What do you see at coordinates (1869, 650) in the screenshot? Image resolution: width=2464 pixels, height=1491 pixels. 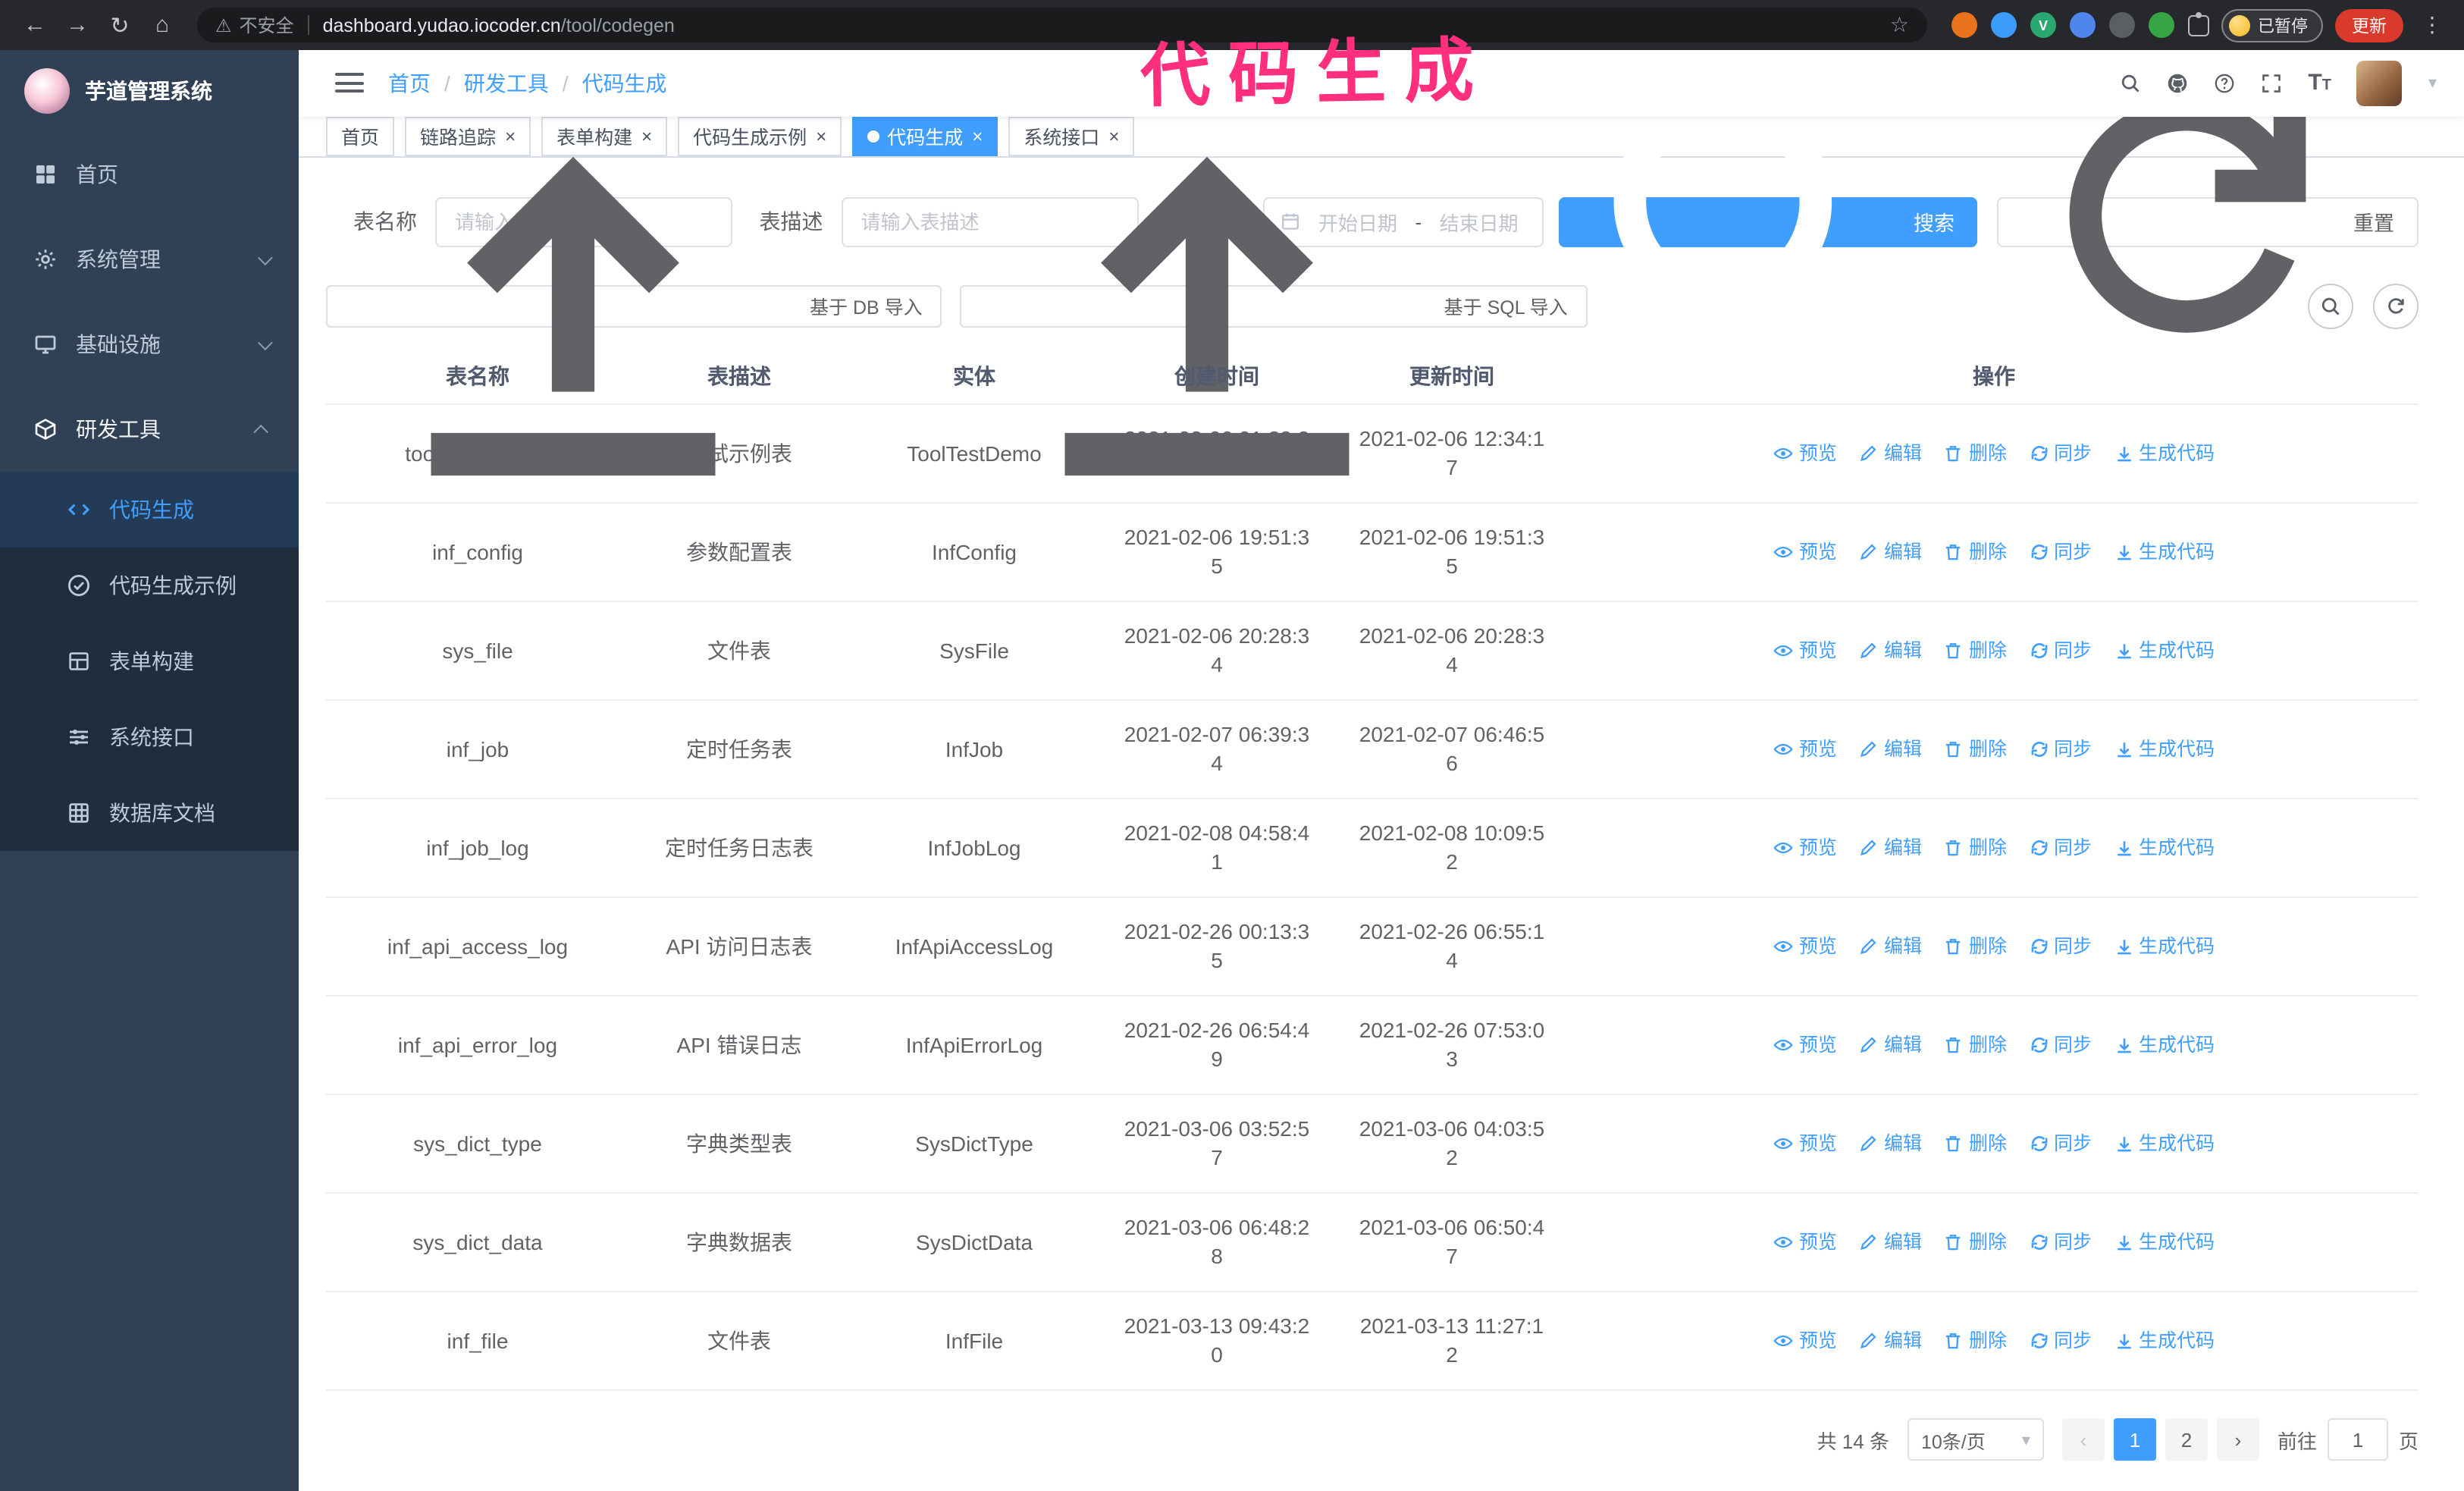 I see `pencil-icon` at bounding box center [1869, 650].